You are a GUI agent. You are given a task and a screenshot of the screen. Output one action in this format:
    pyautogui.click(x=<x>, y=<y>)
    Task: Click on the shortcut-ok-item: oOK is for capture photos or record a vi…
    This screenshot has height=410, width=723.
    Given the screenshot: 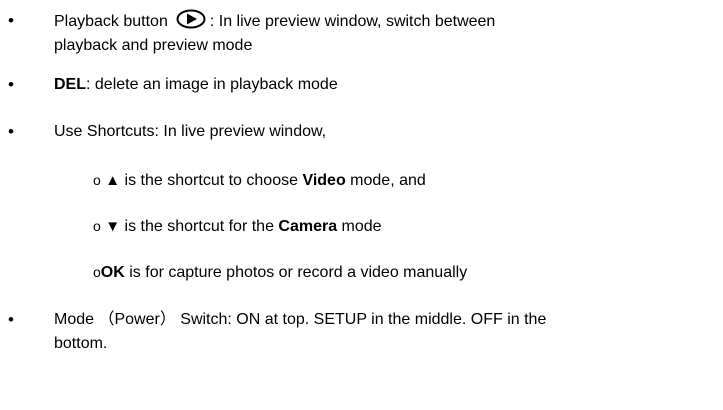 What is the action you would take?
    pyautogui.click(x=280, y=272)
    